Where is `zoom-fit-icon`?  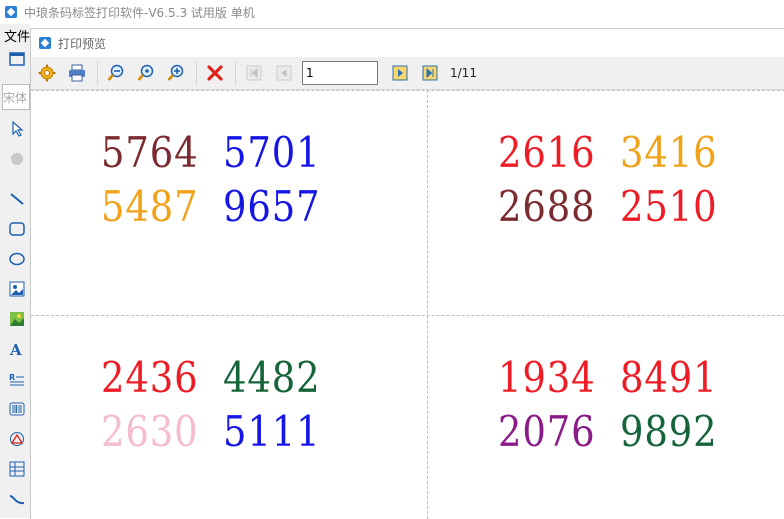
zoom-fit-icon is located at coordinates (146, 73).